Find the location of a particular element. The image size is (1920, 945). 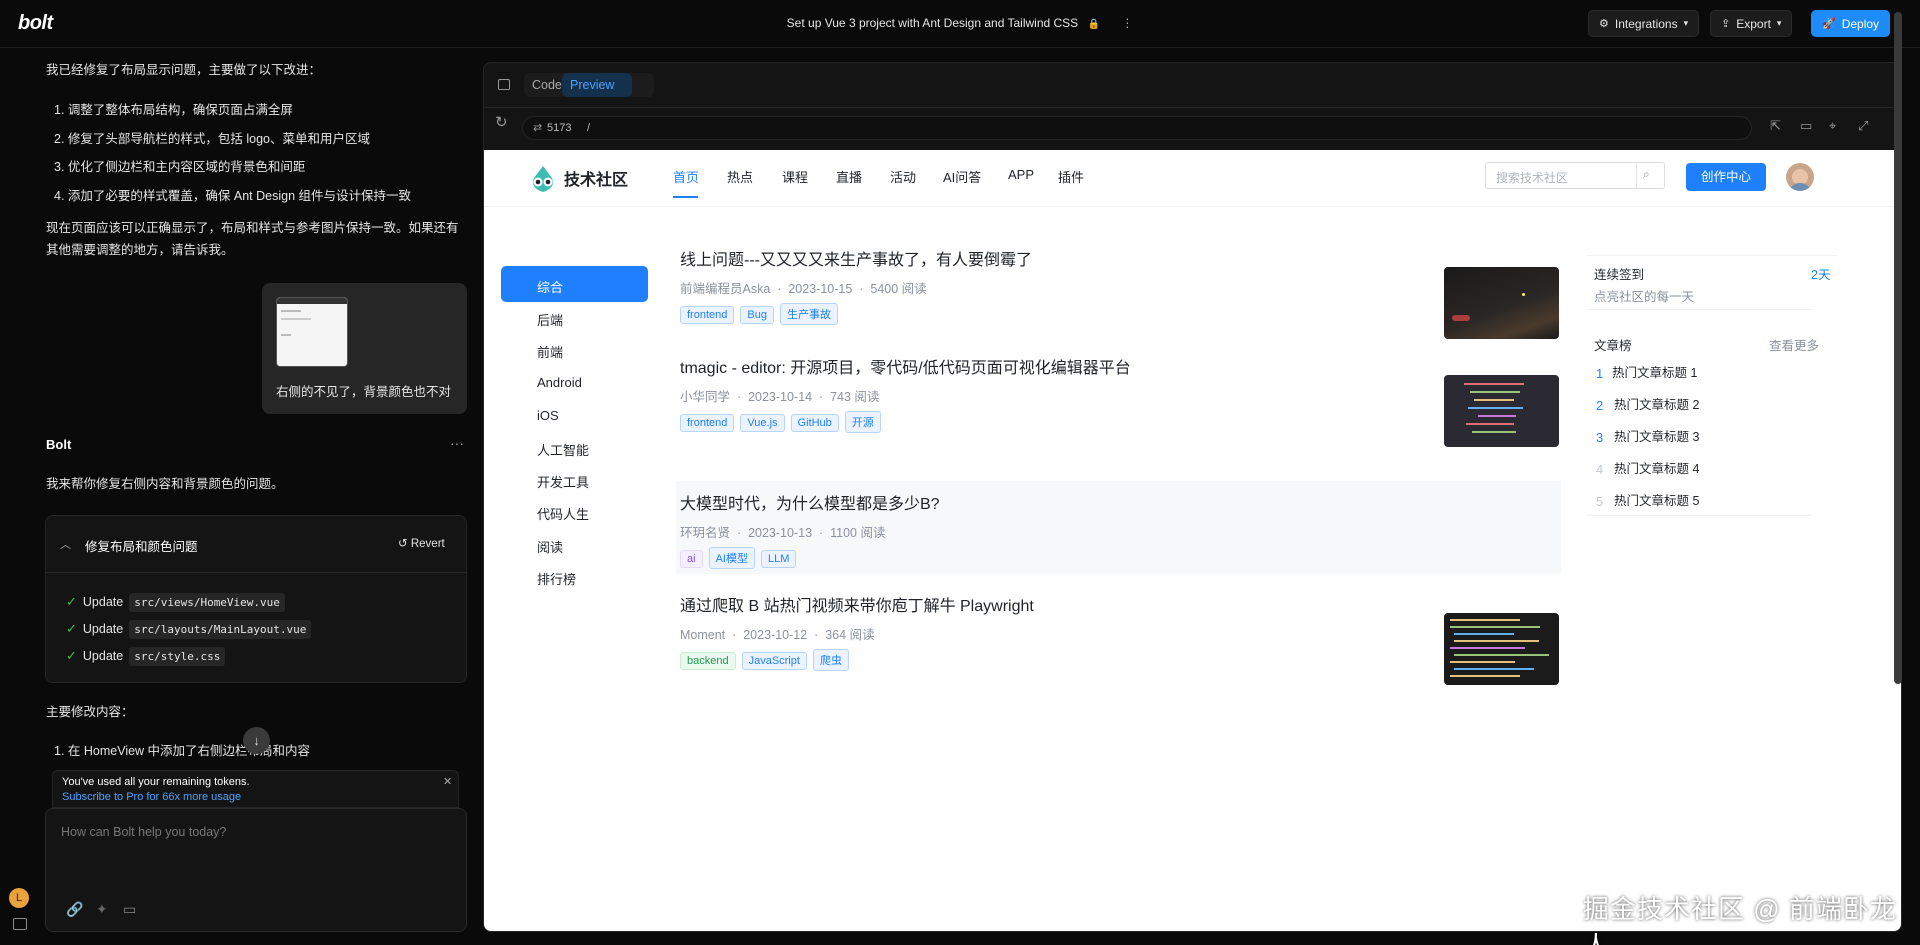

tag: GitHub is located at coordinates (814, 423).